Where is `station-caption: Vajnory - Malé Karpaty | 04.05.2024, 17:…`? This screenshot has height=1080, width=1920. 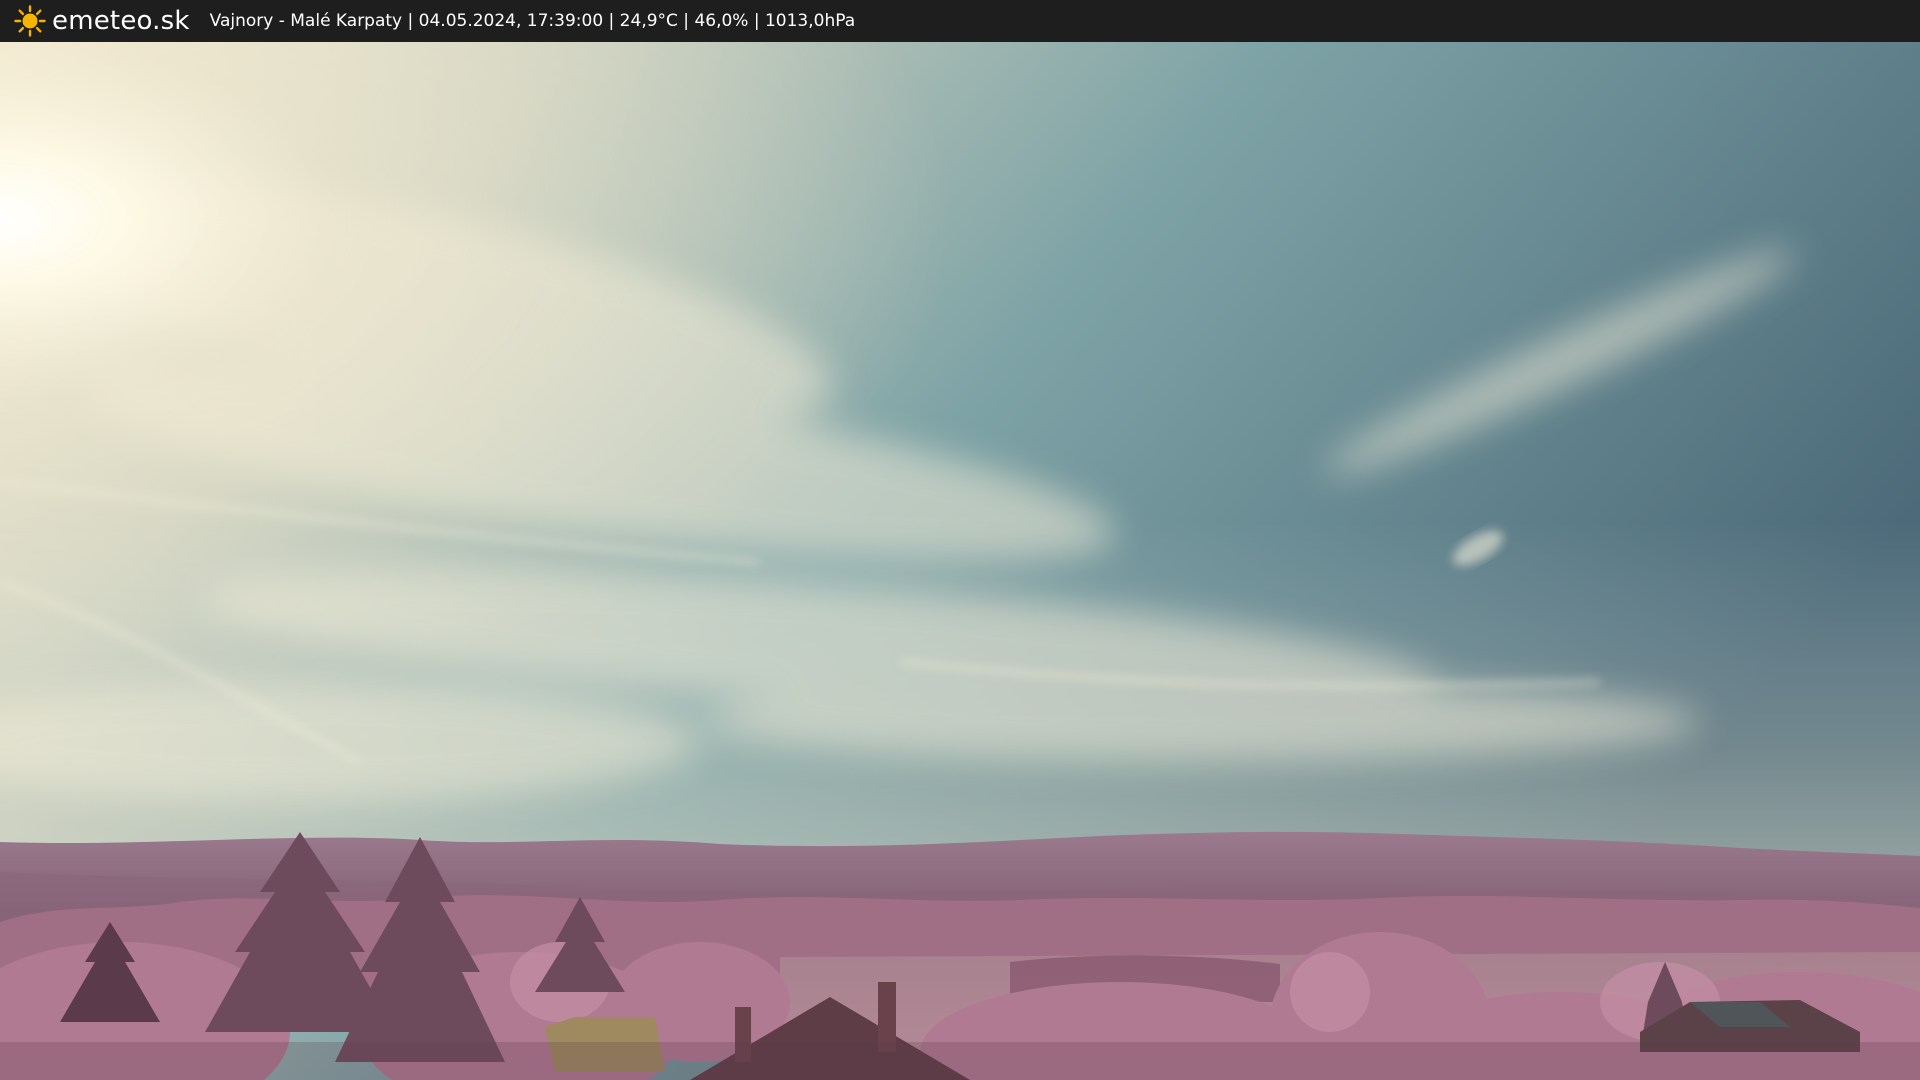 station-caption: Vajnory - Malé Karpaty | 04.05.2024, 17:… is located at coordinates (532, 21).